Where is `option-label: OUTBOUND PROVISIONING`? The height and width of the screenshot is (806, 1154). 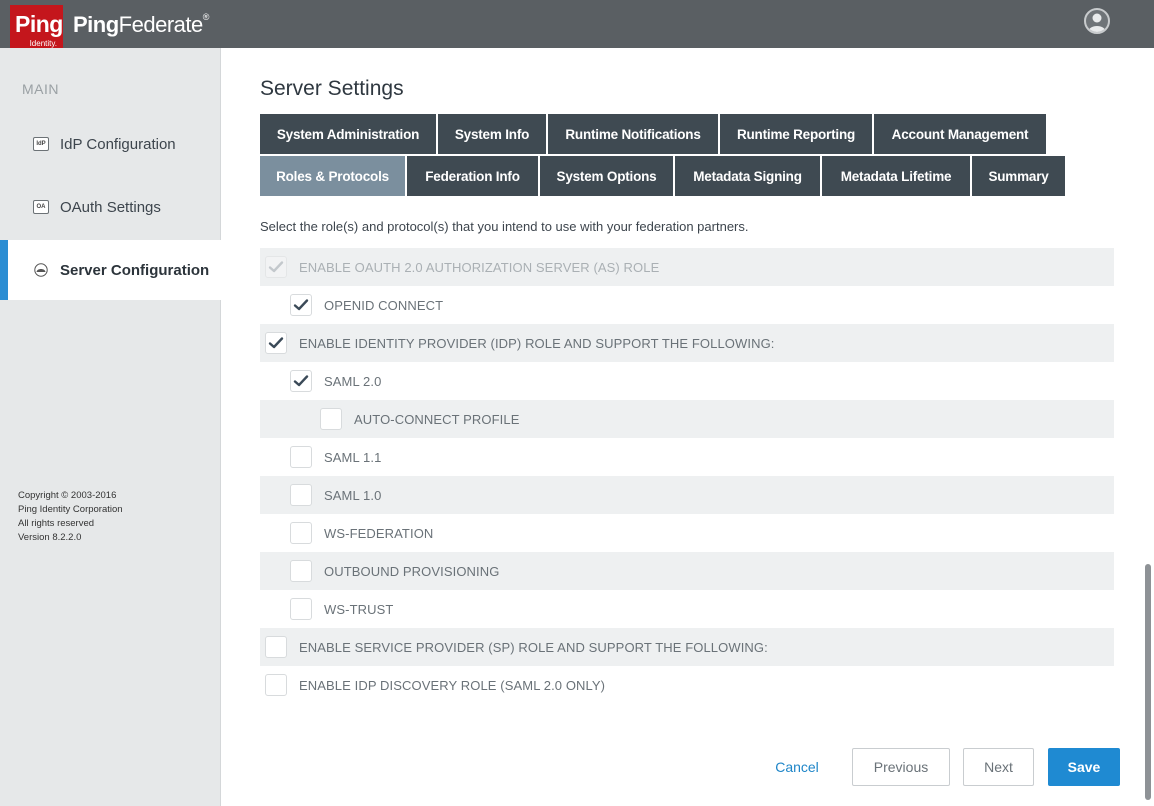 option-label: OUTBOUND PROVISIONING is located at coordinates (412, 571).